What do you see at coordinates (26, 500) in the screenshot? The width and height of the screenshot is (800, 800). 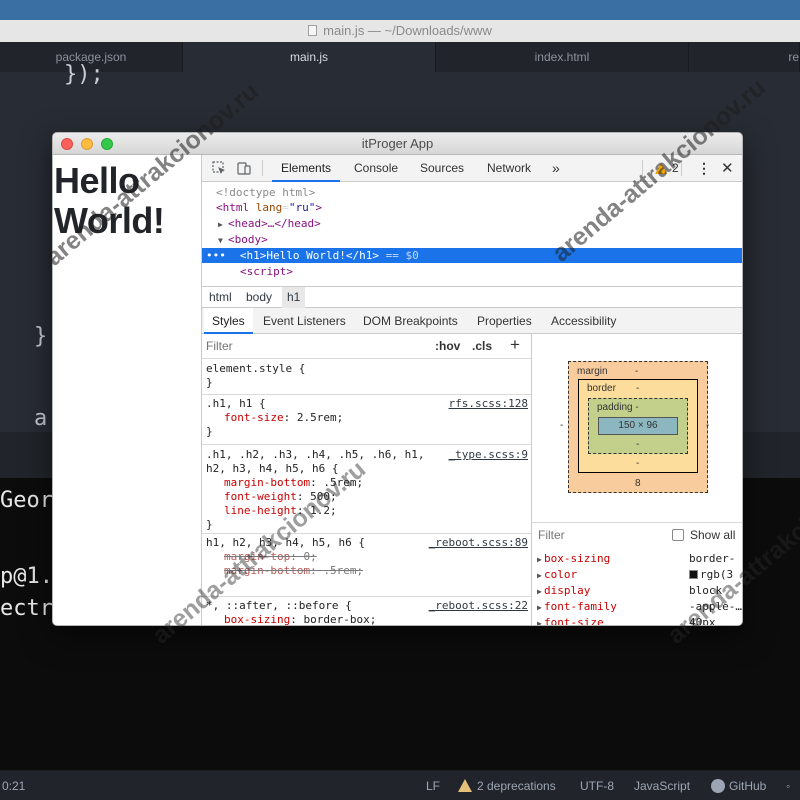 I see `terminal-line: Geor` at bounding box center [26, 500].